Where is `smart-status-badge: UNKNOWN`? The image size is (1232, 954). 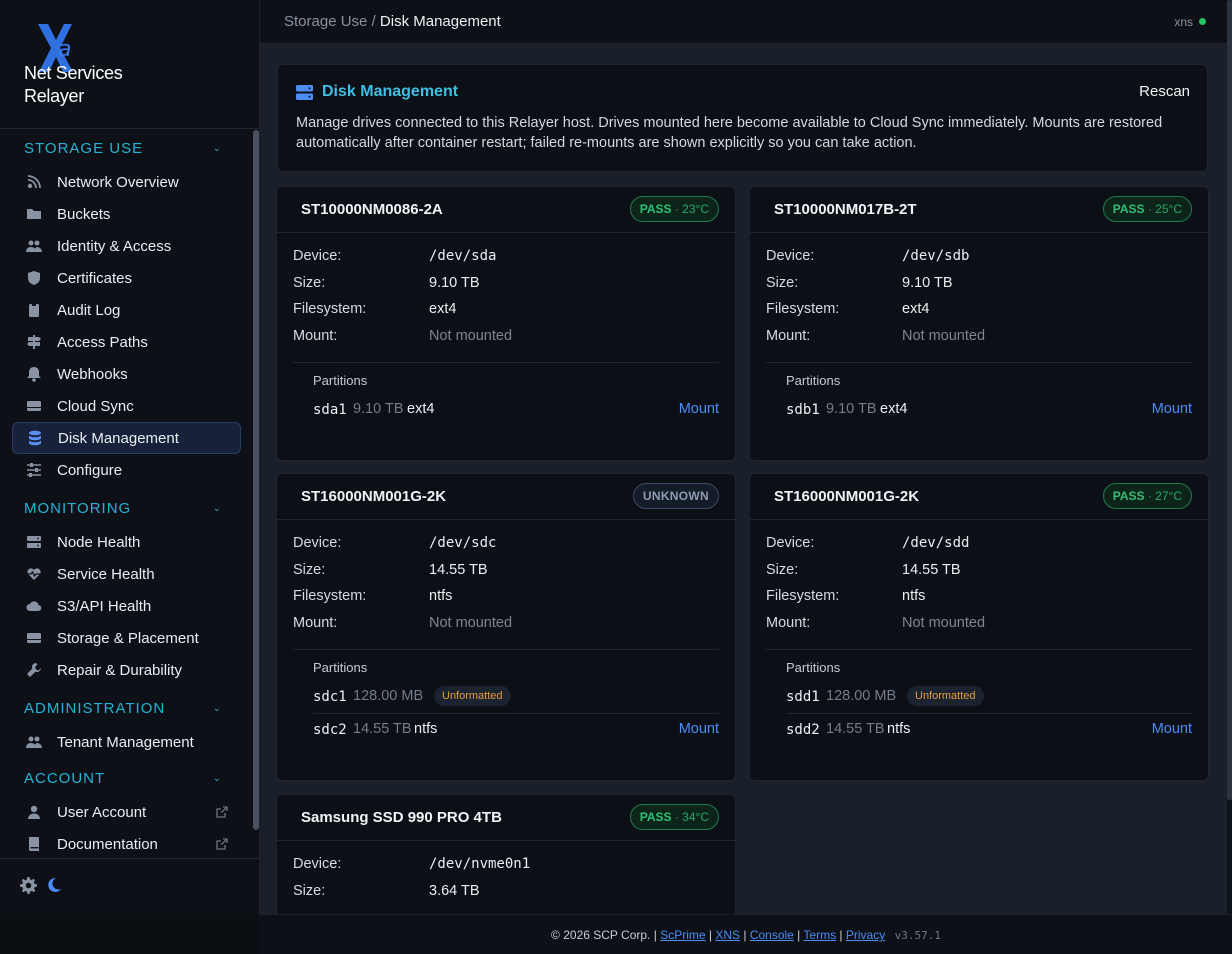
smart-status-badge: UNKNOWN is located at coordinates (675, 496).